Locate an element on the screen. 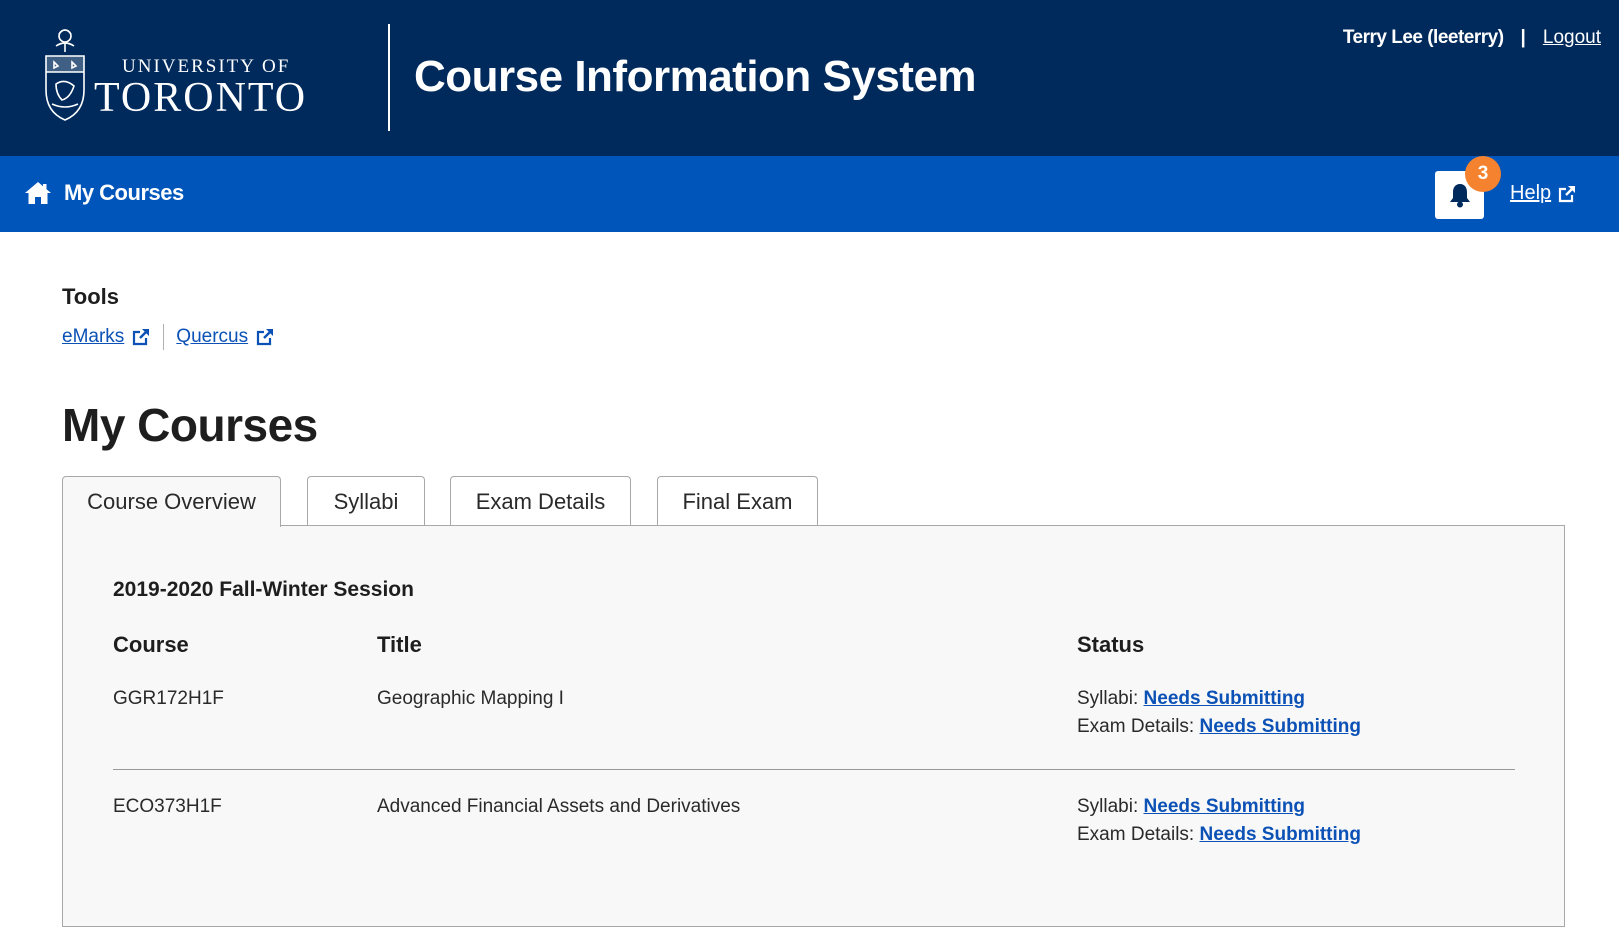 The image size is (1619, 935). quercus-link: Quercus is located at coordinates (225, 337).